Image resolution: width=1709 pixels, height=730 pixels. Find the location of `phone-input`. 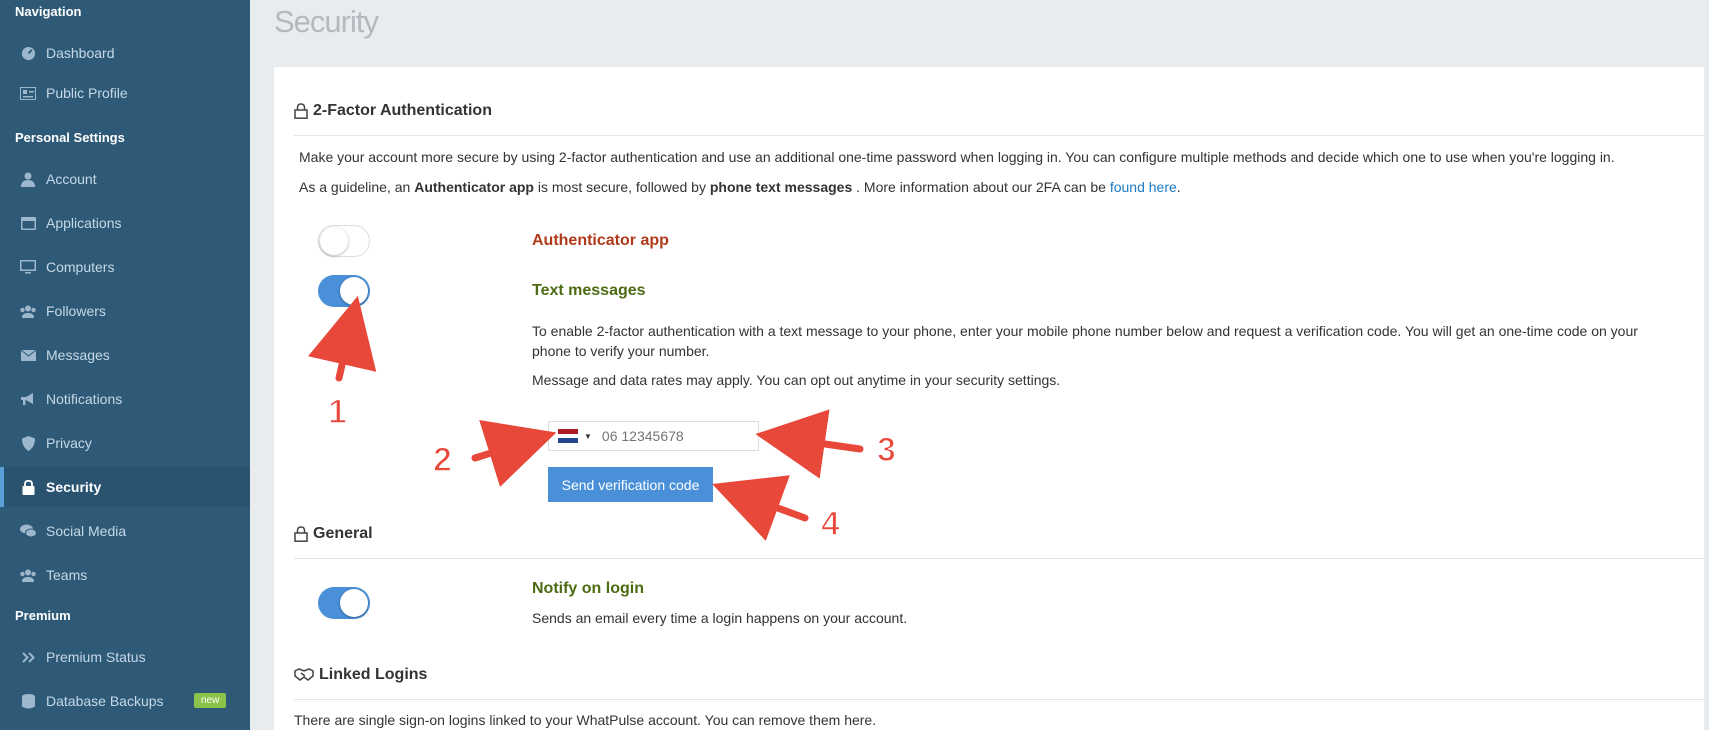

phone-input is located at coordinates (671, 436).